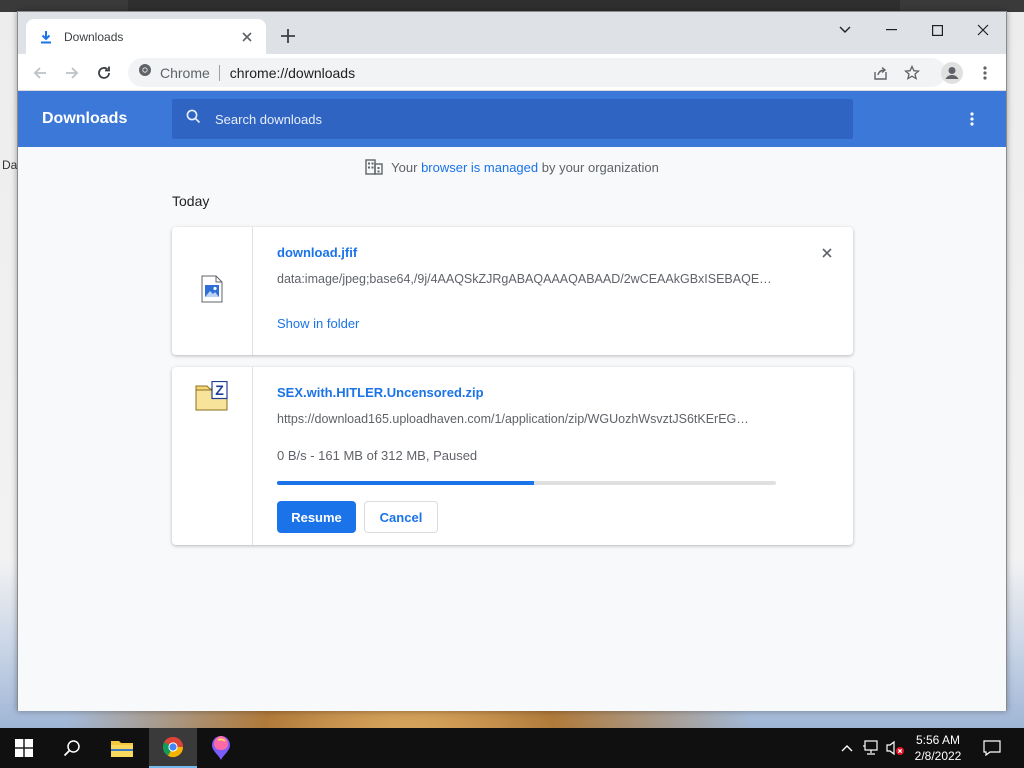 The height and width of the screenshot is (768, 1024). I want to click on building-icon, so click(374, 167).